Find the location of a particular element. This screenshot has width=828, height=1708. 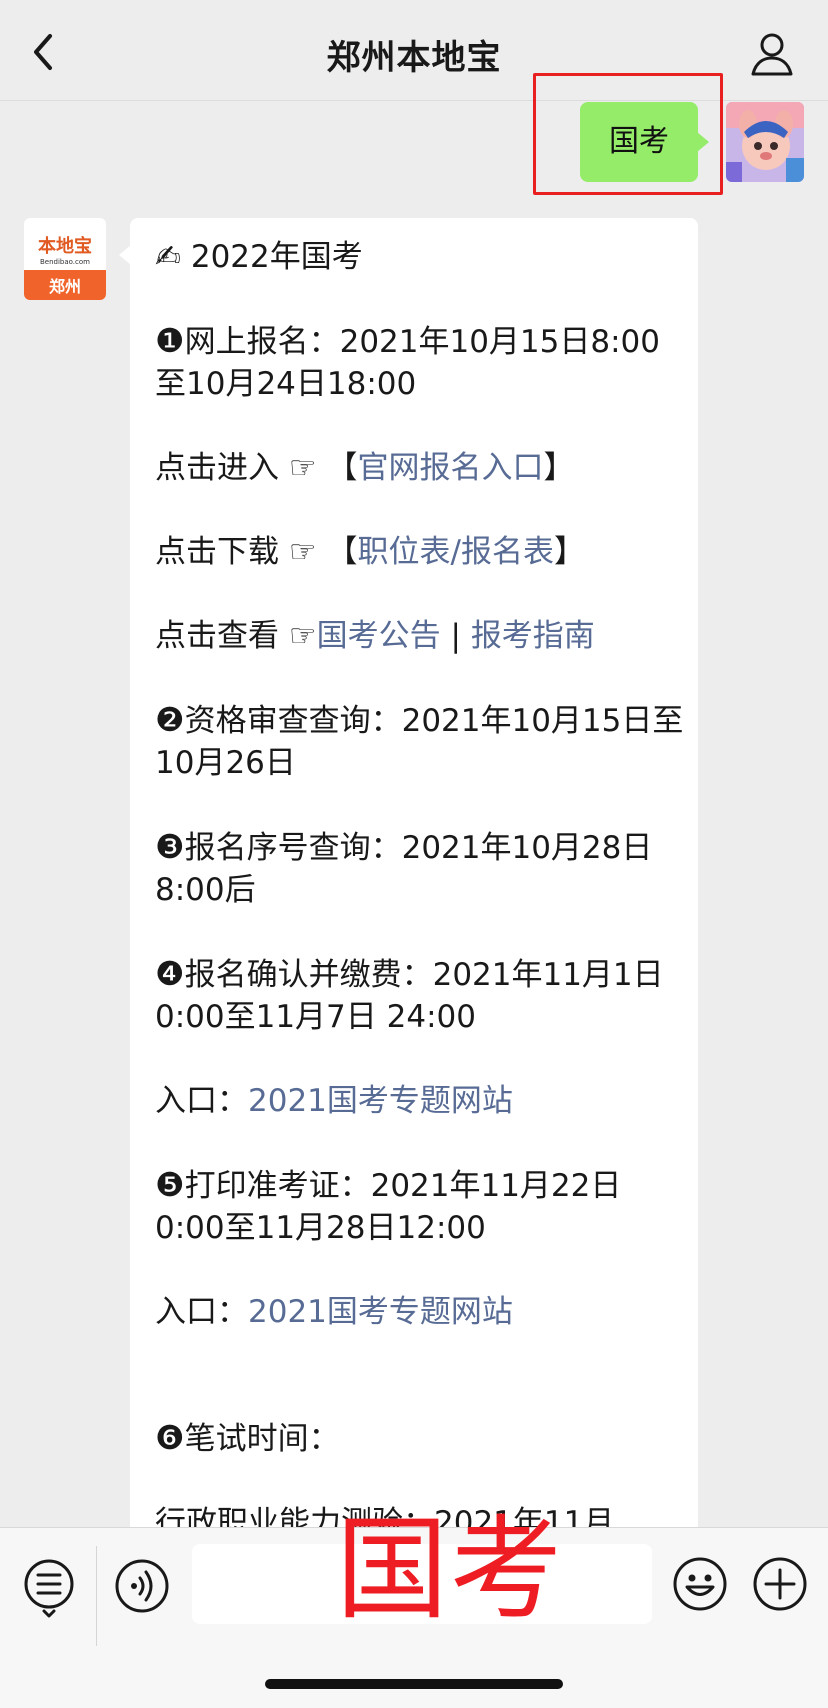

user-avatar is located at coordinates (765, 142).